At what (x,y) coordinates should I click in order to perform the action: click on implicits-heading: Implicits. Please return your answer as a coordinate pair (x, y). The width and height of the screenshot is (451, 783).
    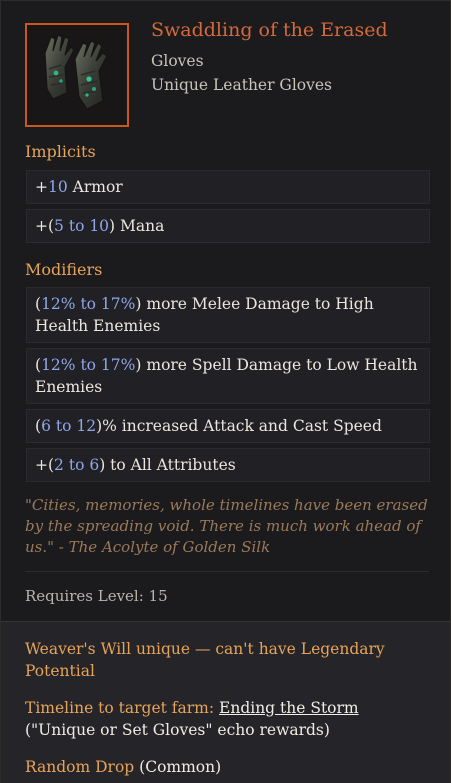
    Looking at the image, I should click on (60, 151).